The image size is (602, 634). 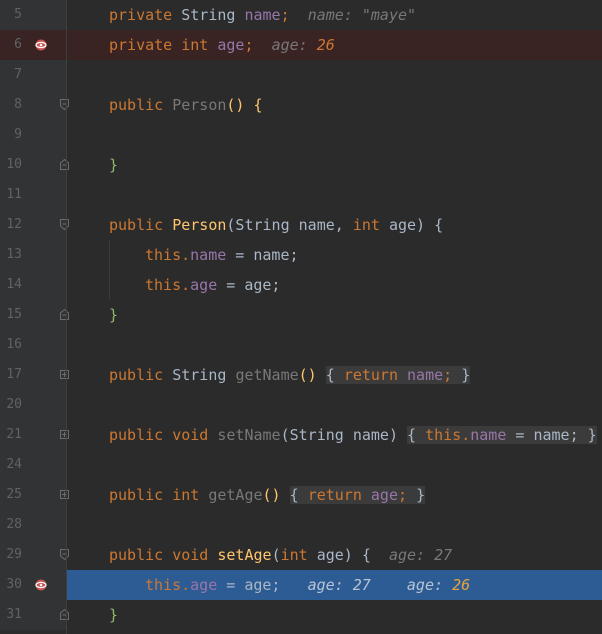 What do you see at coordinates (33, 525) in the screenshot?
I see `gutter: 28` at bounding box center [33, 525].